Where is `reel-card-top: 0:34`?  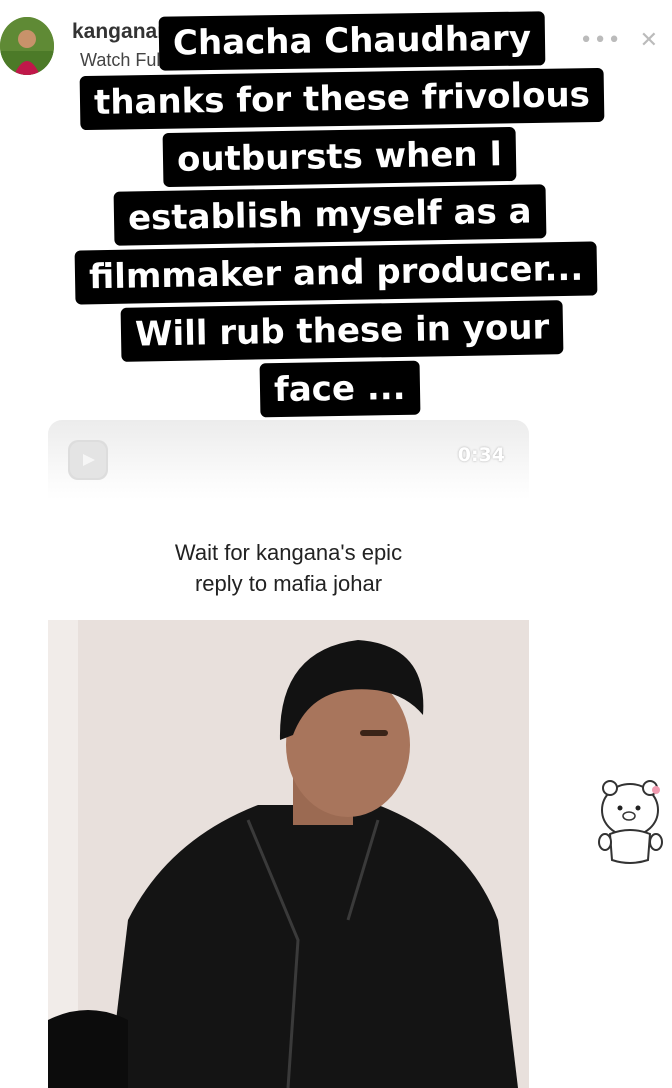
reel-card-top: 0:34 is located at coordinates (288, 460).